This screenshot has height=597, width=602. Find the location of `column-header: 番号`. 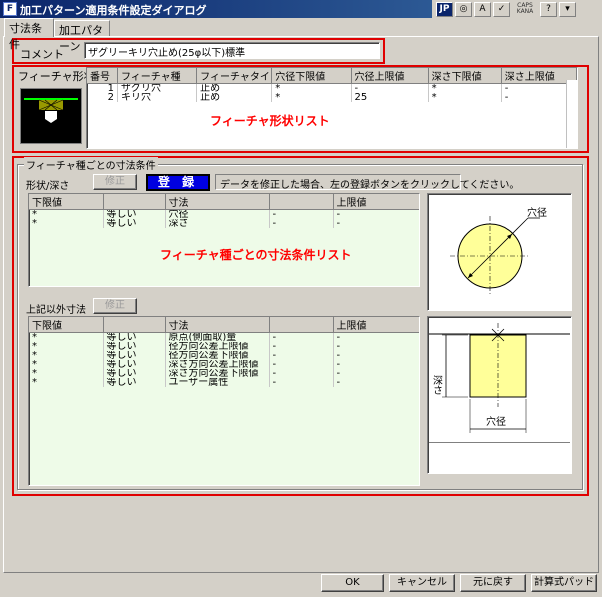

column-header: 番号 is located at coordinates (102, 76).